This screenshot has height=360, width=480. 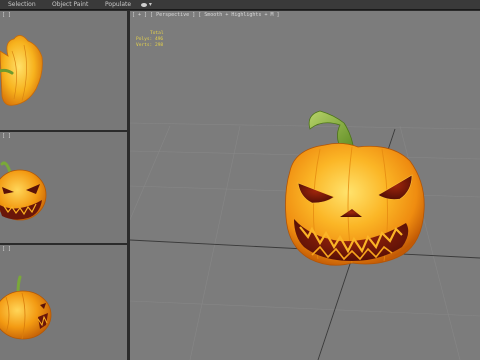 I want to click on eye-icon, so click(x=144, y=4).